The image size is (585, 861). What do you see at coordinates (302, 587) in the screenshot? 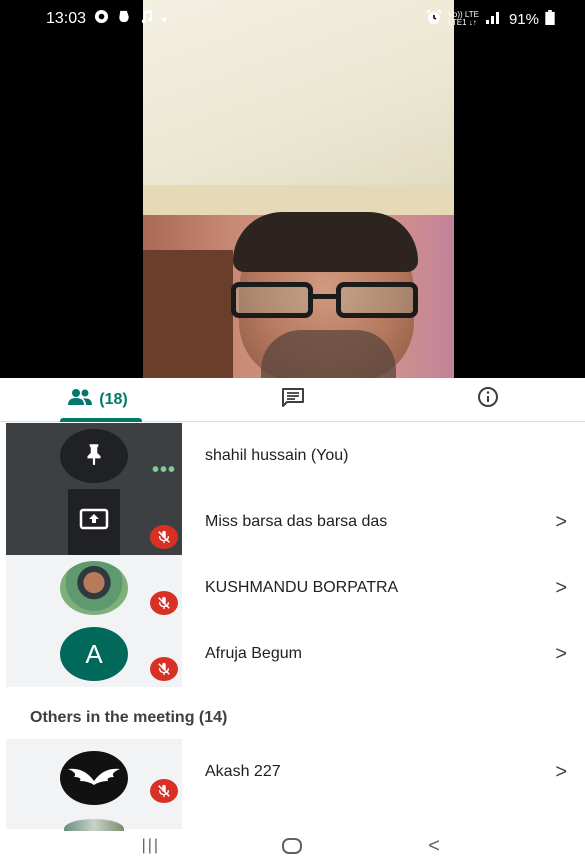
I see `participant-name: KUSHMANDU BORPATRA` at bounding box center [302, 587].